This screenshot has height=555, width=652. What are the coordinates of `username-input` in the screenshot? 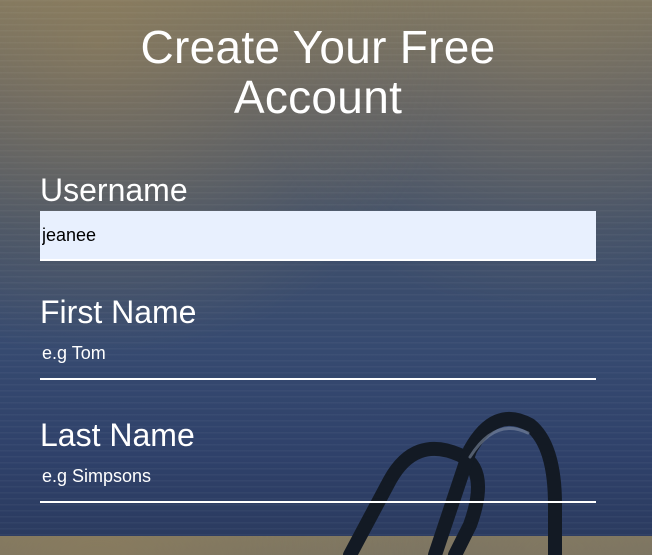 It's located at (318, 236).